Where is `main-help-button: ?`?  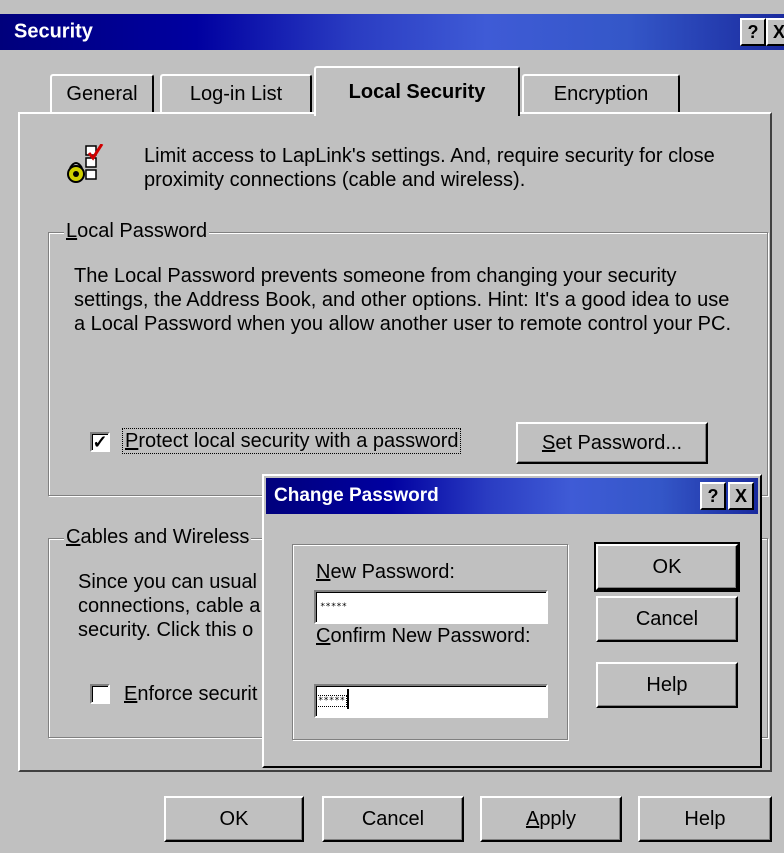
main-help-button: ? is located at coordinates (753, 32).